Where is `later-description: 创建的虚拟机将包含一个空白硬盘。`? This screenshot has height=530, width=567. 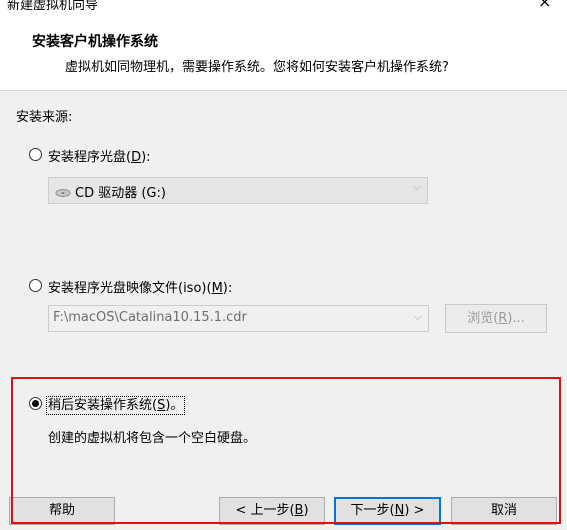
later-description: 创建的虚拟机将包含一个空白硬盘。 is located at coordinates (152, 438).